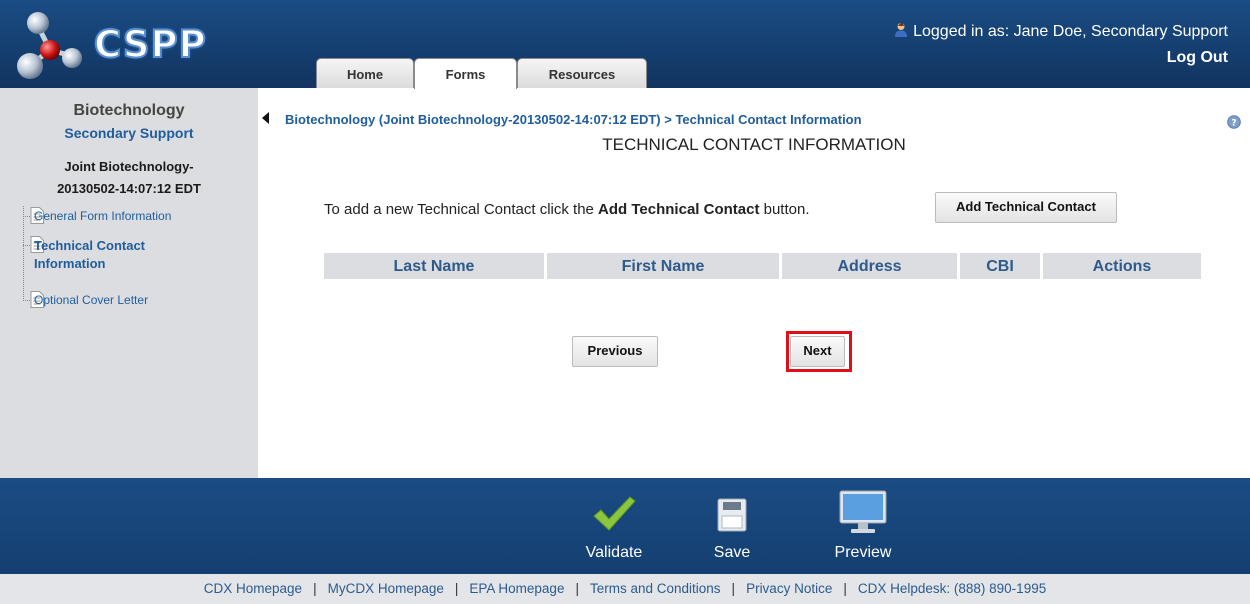 This screenshot has width=1250, height=604. Describe the element at coordinates (663, 266) in the screenshot. I see `column-header-first-name: First Name` at that location.